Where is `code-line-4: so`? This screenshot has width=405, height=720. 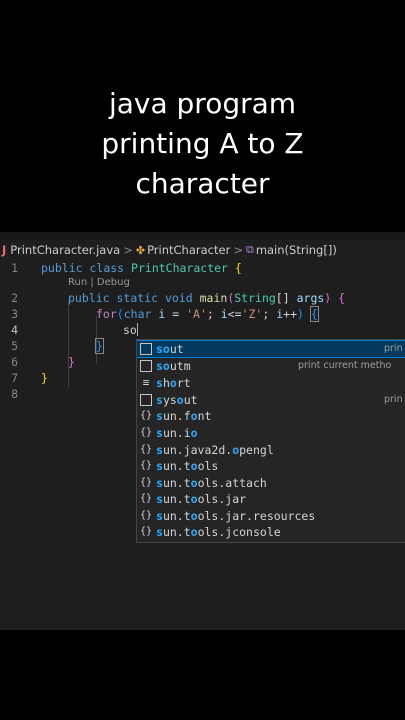 code-line-4: so is located at coordinates (130, 330).